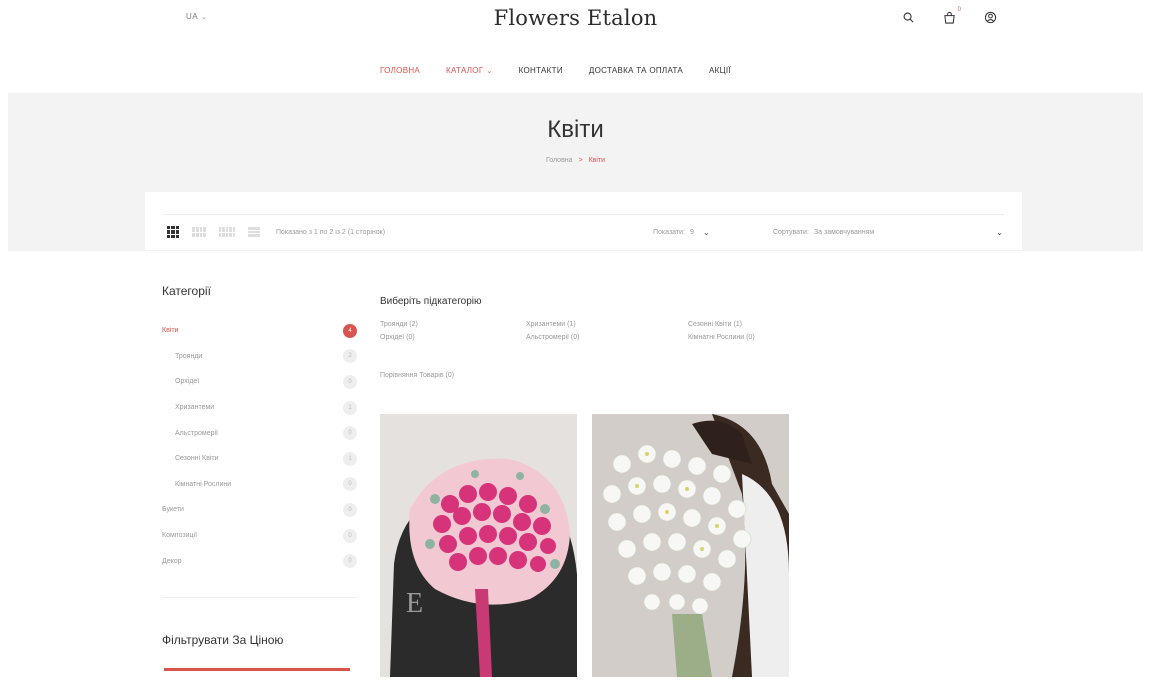 This screenshot has height=690, width=1151. Describe the element at coordinates (768, 337) in the screenshot. I see `subcategory-link: Кімнатні Рослини (0)` at that location.